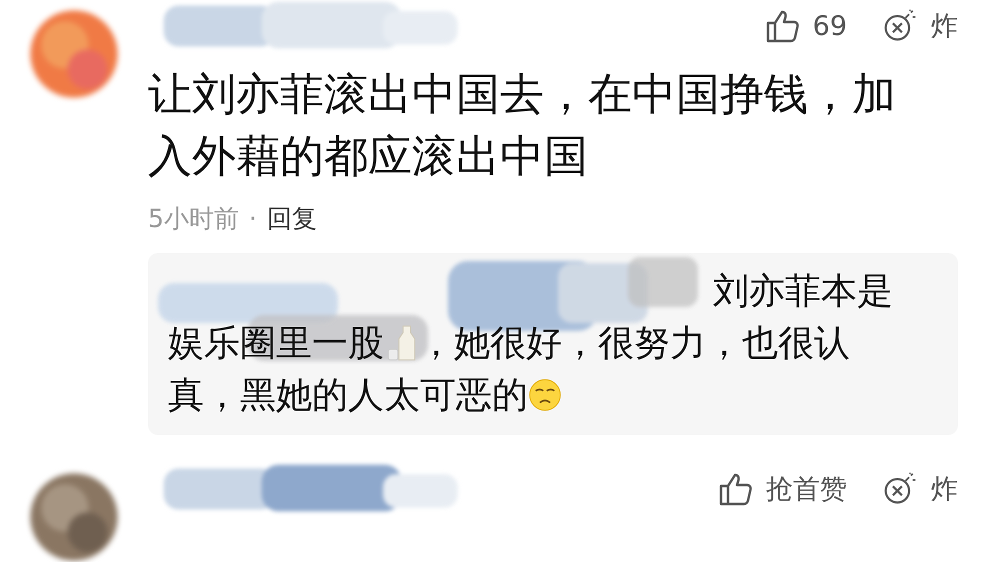  I want to click on like-count: 抢首赞, so click(806, 489).